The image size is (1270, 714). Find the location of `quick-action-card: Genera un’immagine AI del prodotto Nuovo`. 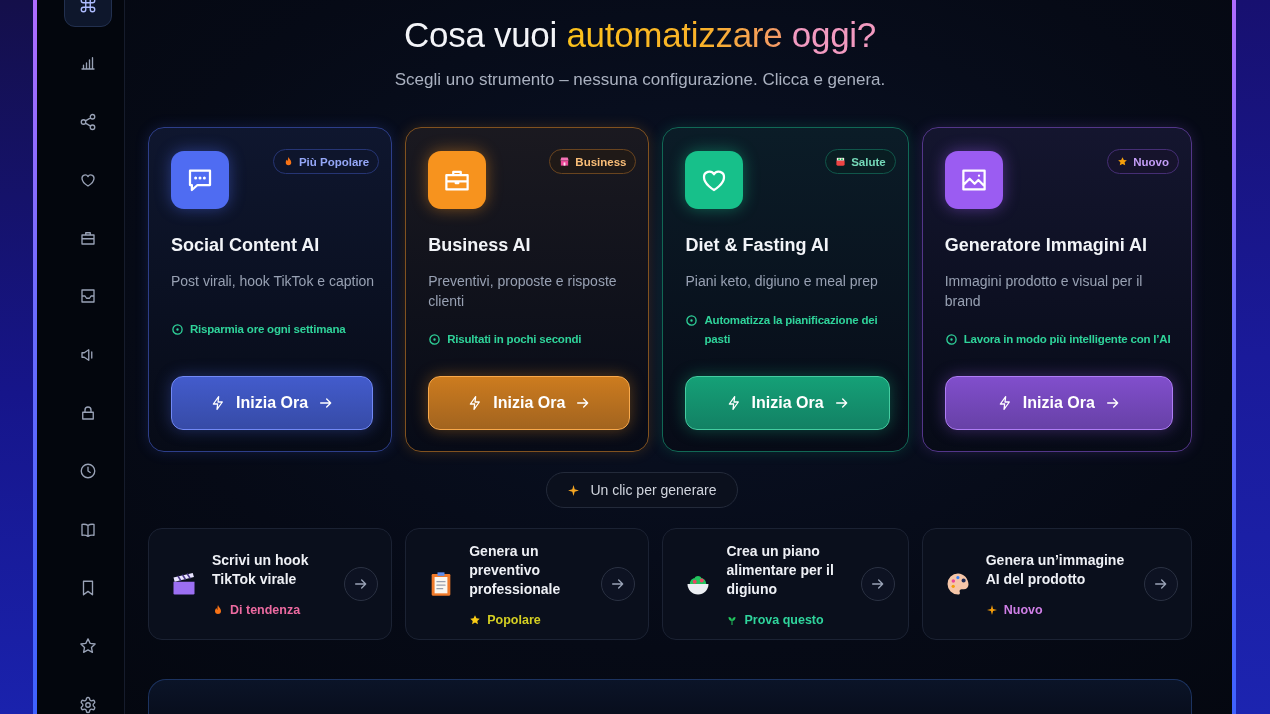

quick-action-card: Genera un’immagine AI del prodotto Nuovo is located at coordinates (1056, 584).